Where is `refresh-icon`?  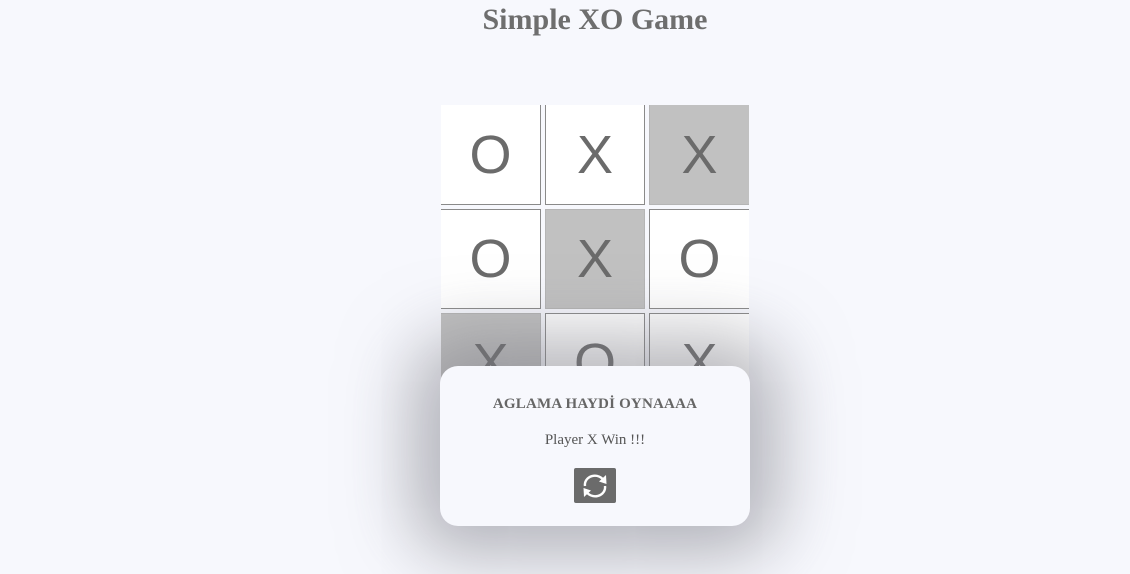 refresh-icon is located at coordinates (595, 485).